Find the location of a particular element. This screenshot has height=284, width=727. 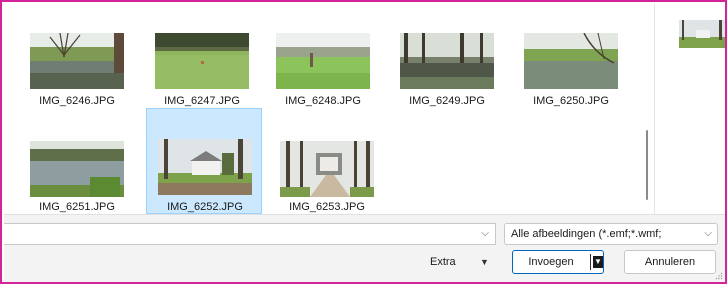

file-item-img-6248: IMG_6248.JPG is located at coordinates (322, 58).